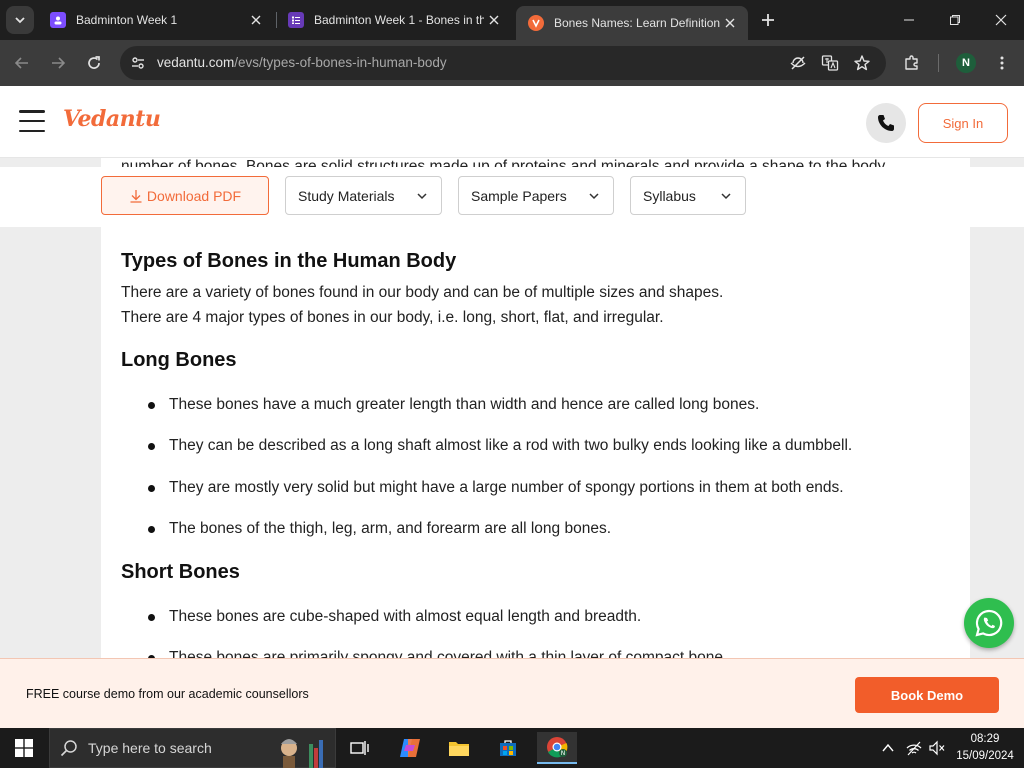  I want to click on reload-icon, so click(94, 62).